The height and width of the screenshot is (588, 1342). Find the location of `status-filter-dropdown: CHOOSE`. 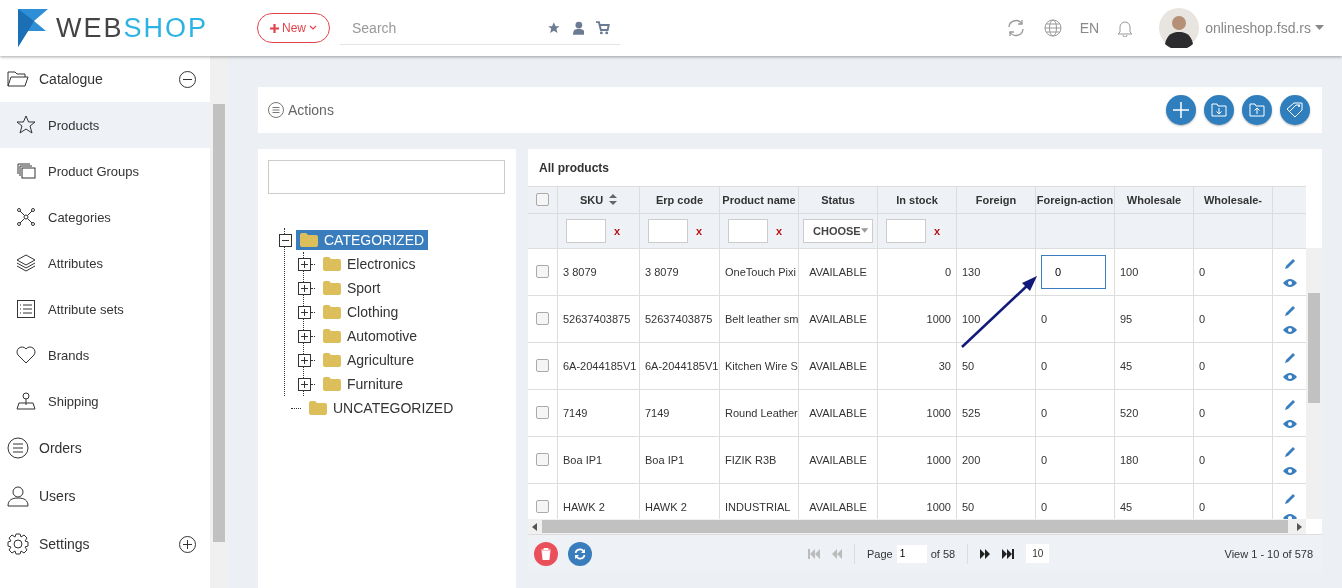

status-filter-dropdown: CHOOSE is located at coordinates (838, 230).